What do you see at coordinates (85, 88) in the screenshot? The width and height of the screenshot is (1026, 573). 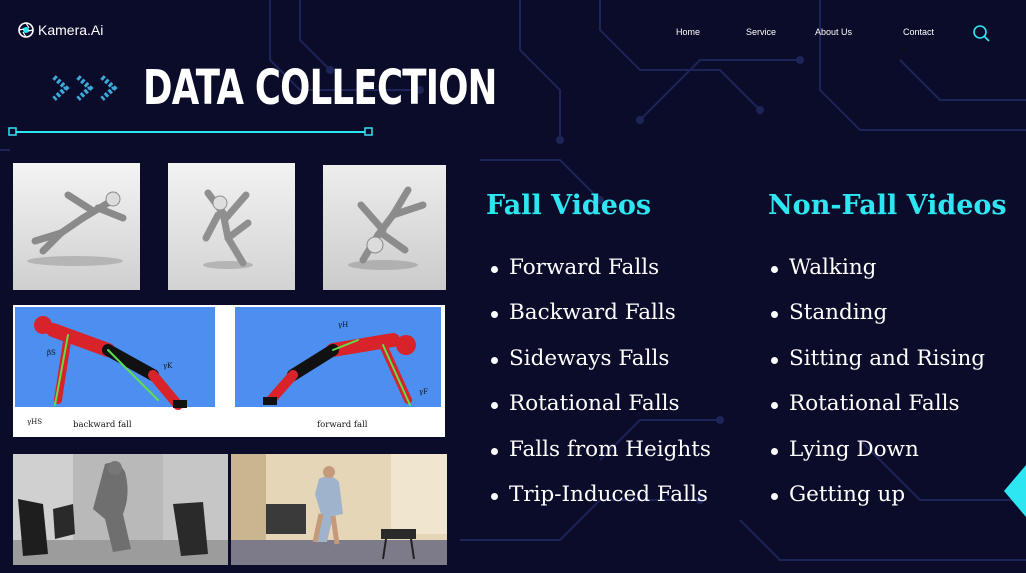 I see `triple-chevron-icon` at bounding box center [85, 88].